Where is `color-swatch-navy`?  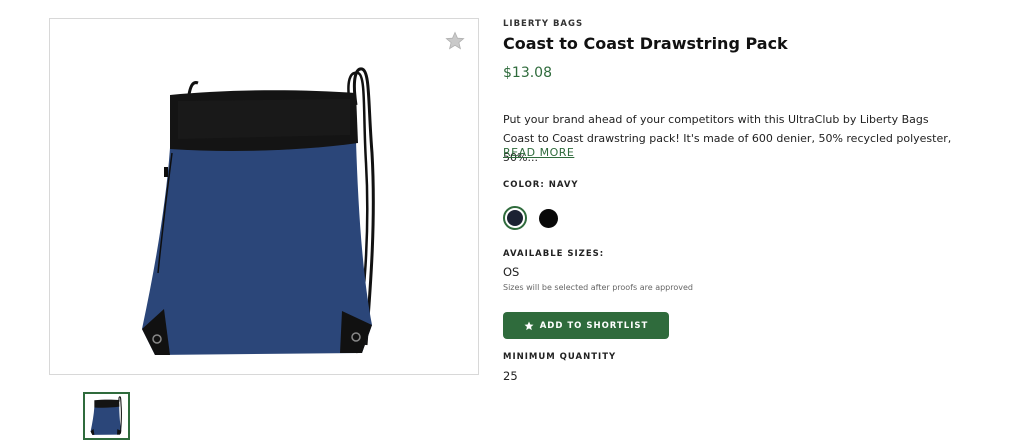
color-swatch-navy is located at coordinates (515, 218).